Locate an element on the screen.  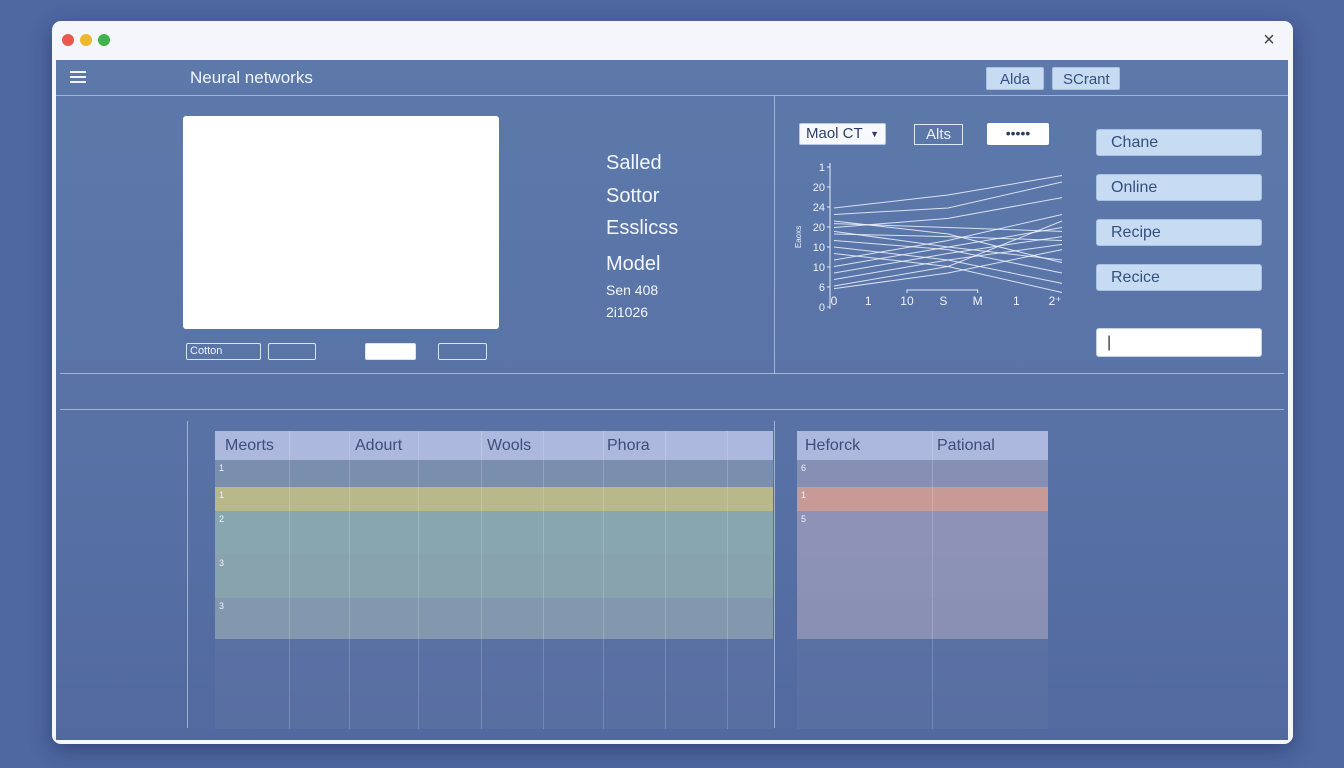
column-header-adourt: Adourt is located at coordinates (378, 446).